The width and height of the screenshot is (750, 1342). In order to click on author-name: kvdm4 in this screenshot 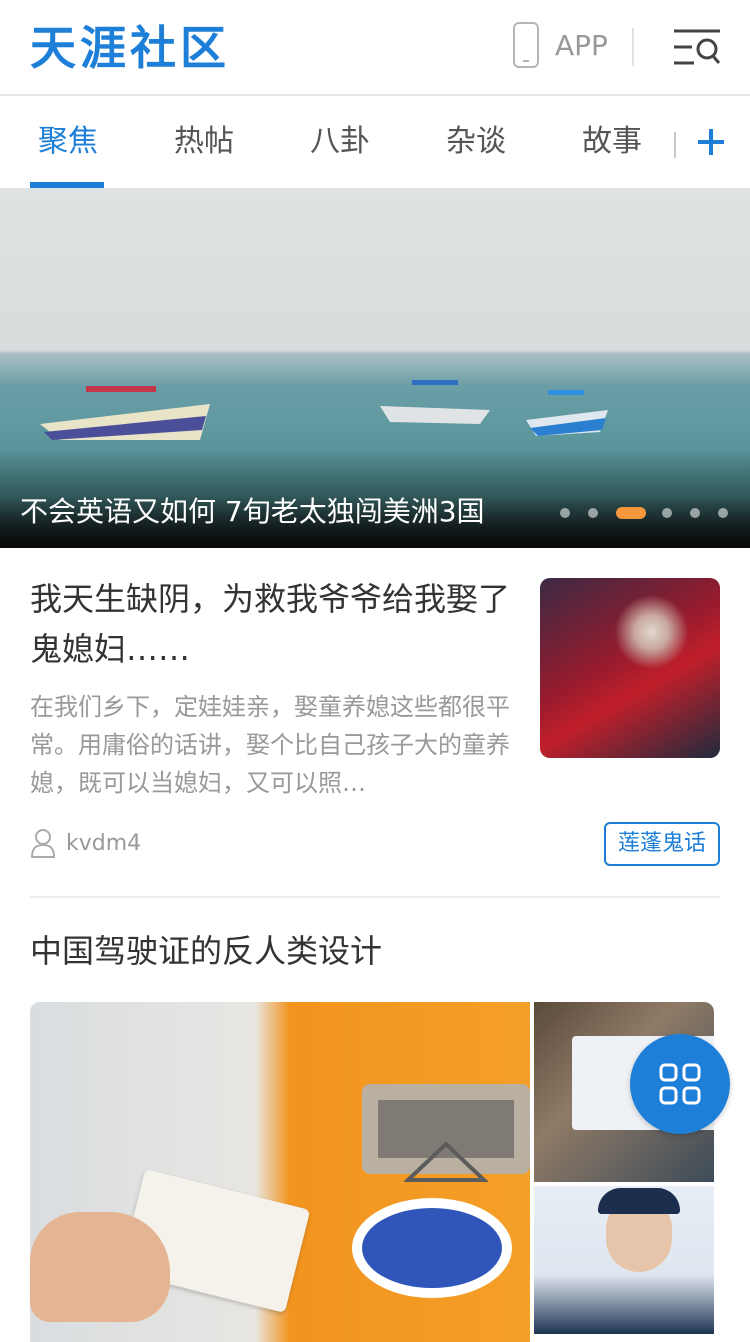, I will do `click(103, 844)`.